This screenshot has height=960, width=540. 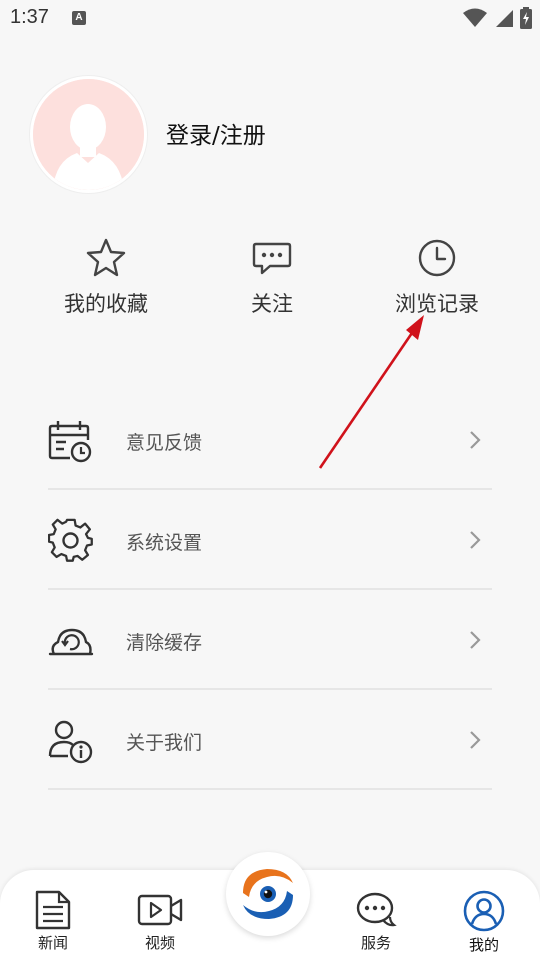 What do you see at coordinates (437, 258) in the screenshot?
I see `clock-icon` at bounding box center [437, 258].